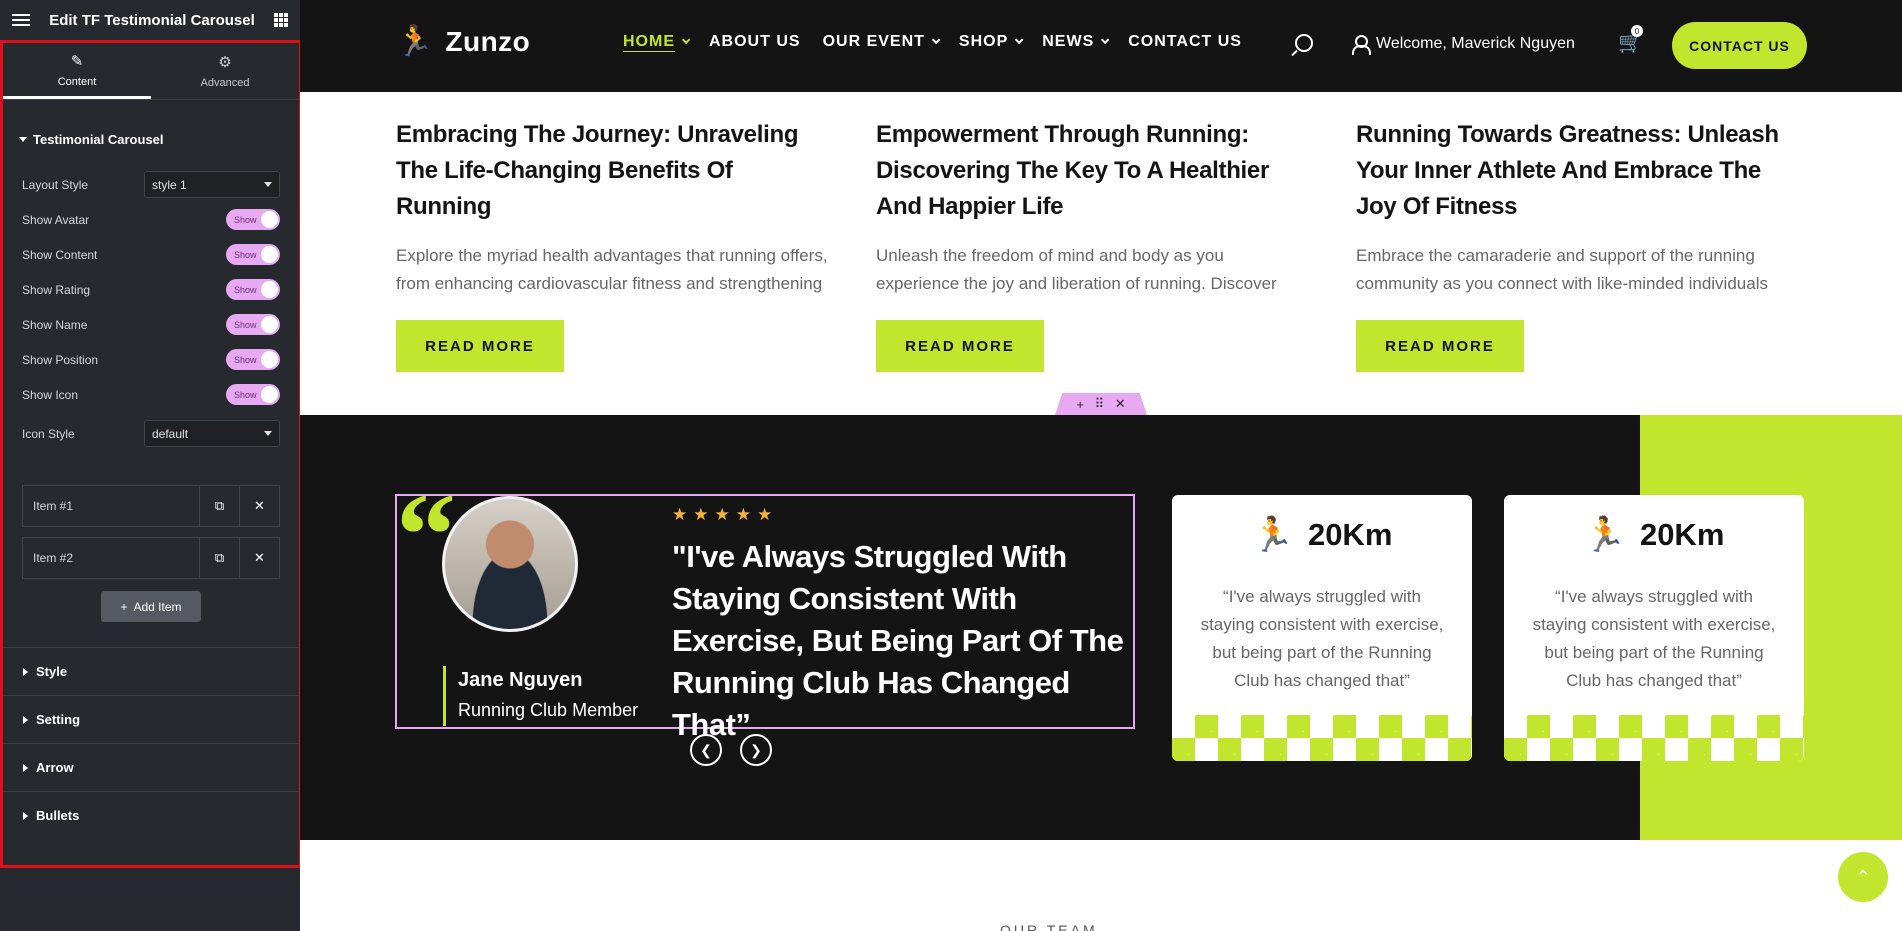 This screenshot has width=1902, height=931. I want to click on repeater-item-label: Item #2, so click(111, 558).